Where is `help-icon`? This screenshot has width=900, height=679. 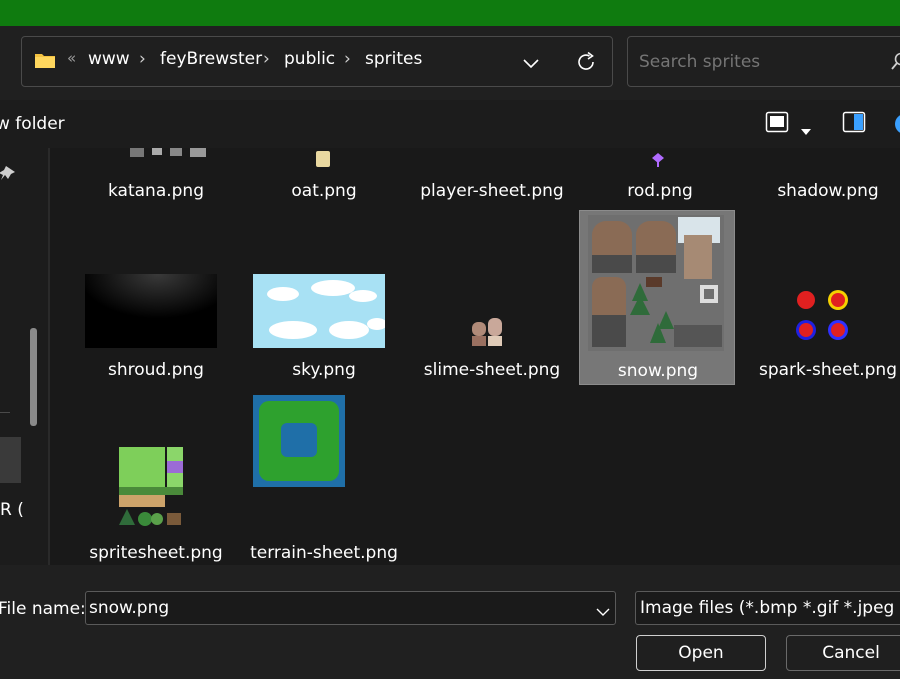
help-icon is located at coordinates (896, 126).